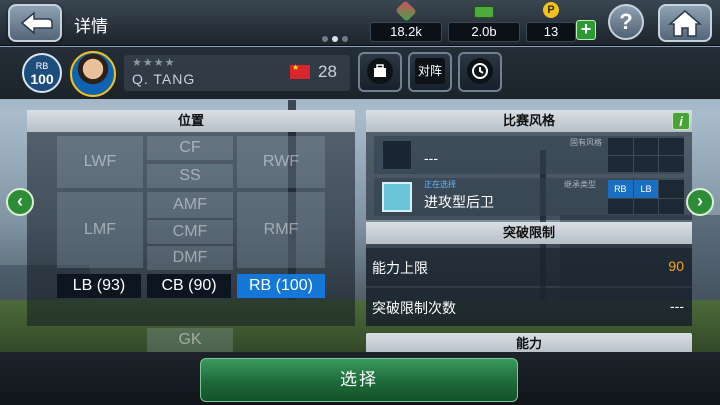 This screenshot has height=405, width=720. Describe the element at coordinates (529, 197) in the screenshot. I see `current-style-row: 正在选择 继承类型 进攻型后卫 RB LB` at that location.